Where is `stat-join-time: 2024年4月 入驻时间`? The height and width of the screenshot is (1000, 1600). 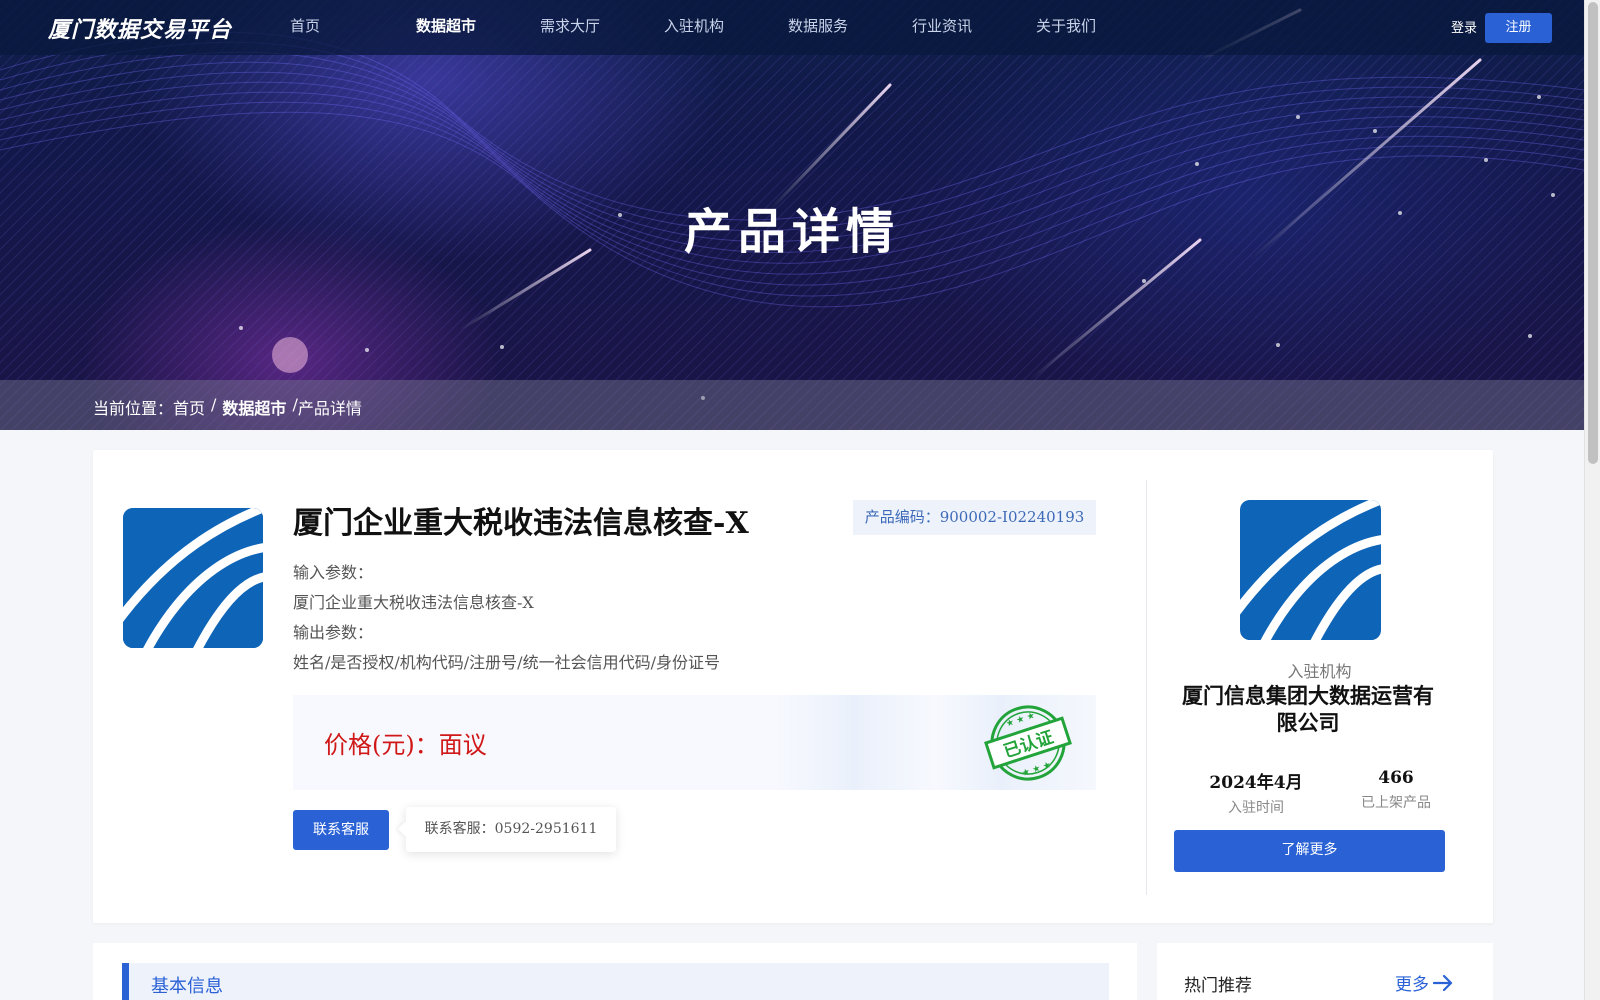
stat-join-time: 2024年4月 入驻时间 is located at coordinates (1256, 792).